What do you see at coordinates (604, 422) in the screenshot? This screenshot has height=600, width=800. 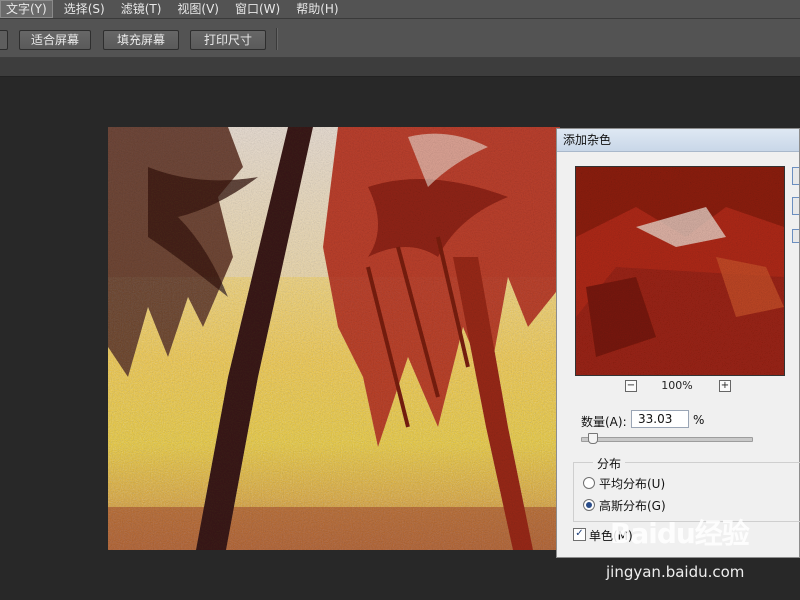 I see `amount-label: 数量(A):` at bounding box center [604, 422].